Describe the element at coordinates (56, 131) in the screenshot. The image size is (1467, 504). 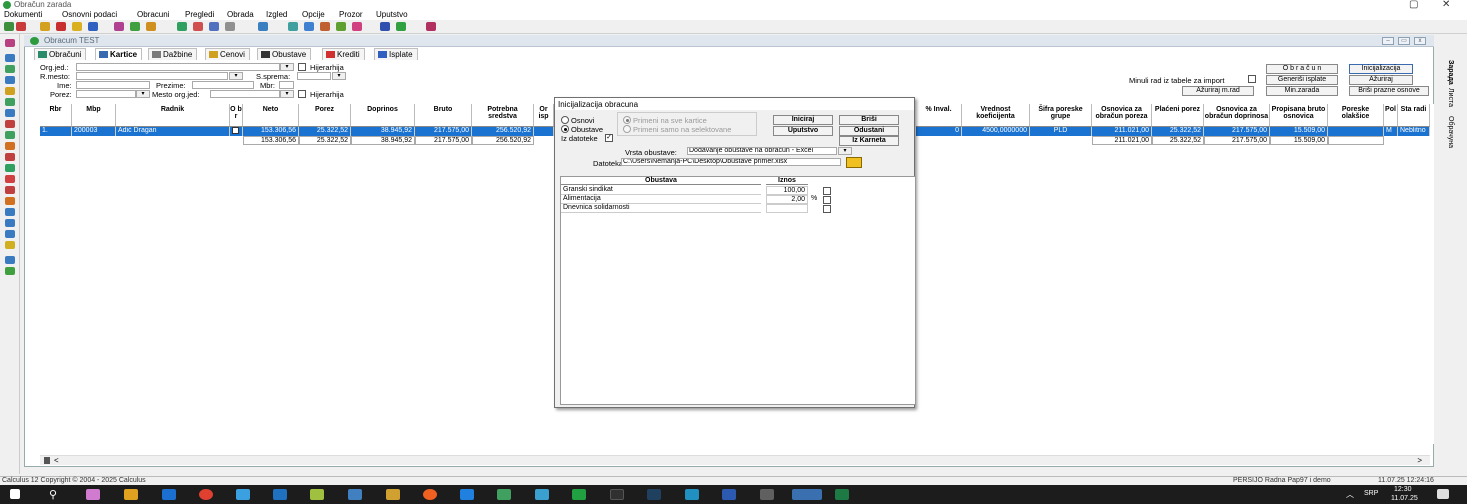
I see `cell-rbr: 1.` at that location.